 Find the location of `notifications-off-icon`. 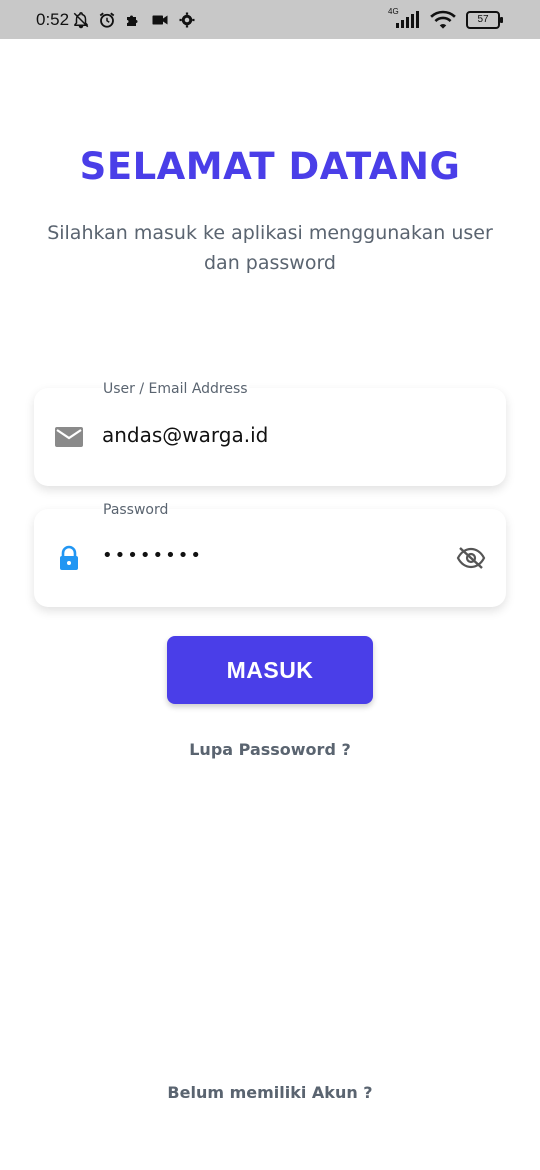

notifications-off-icon is located at coordinates (81, 20).